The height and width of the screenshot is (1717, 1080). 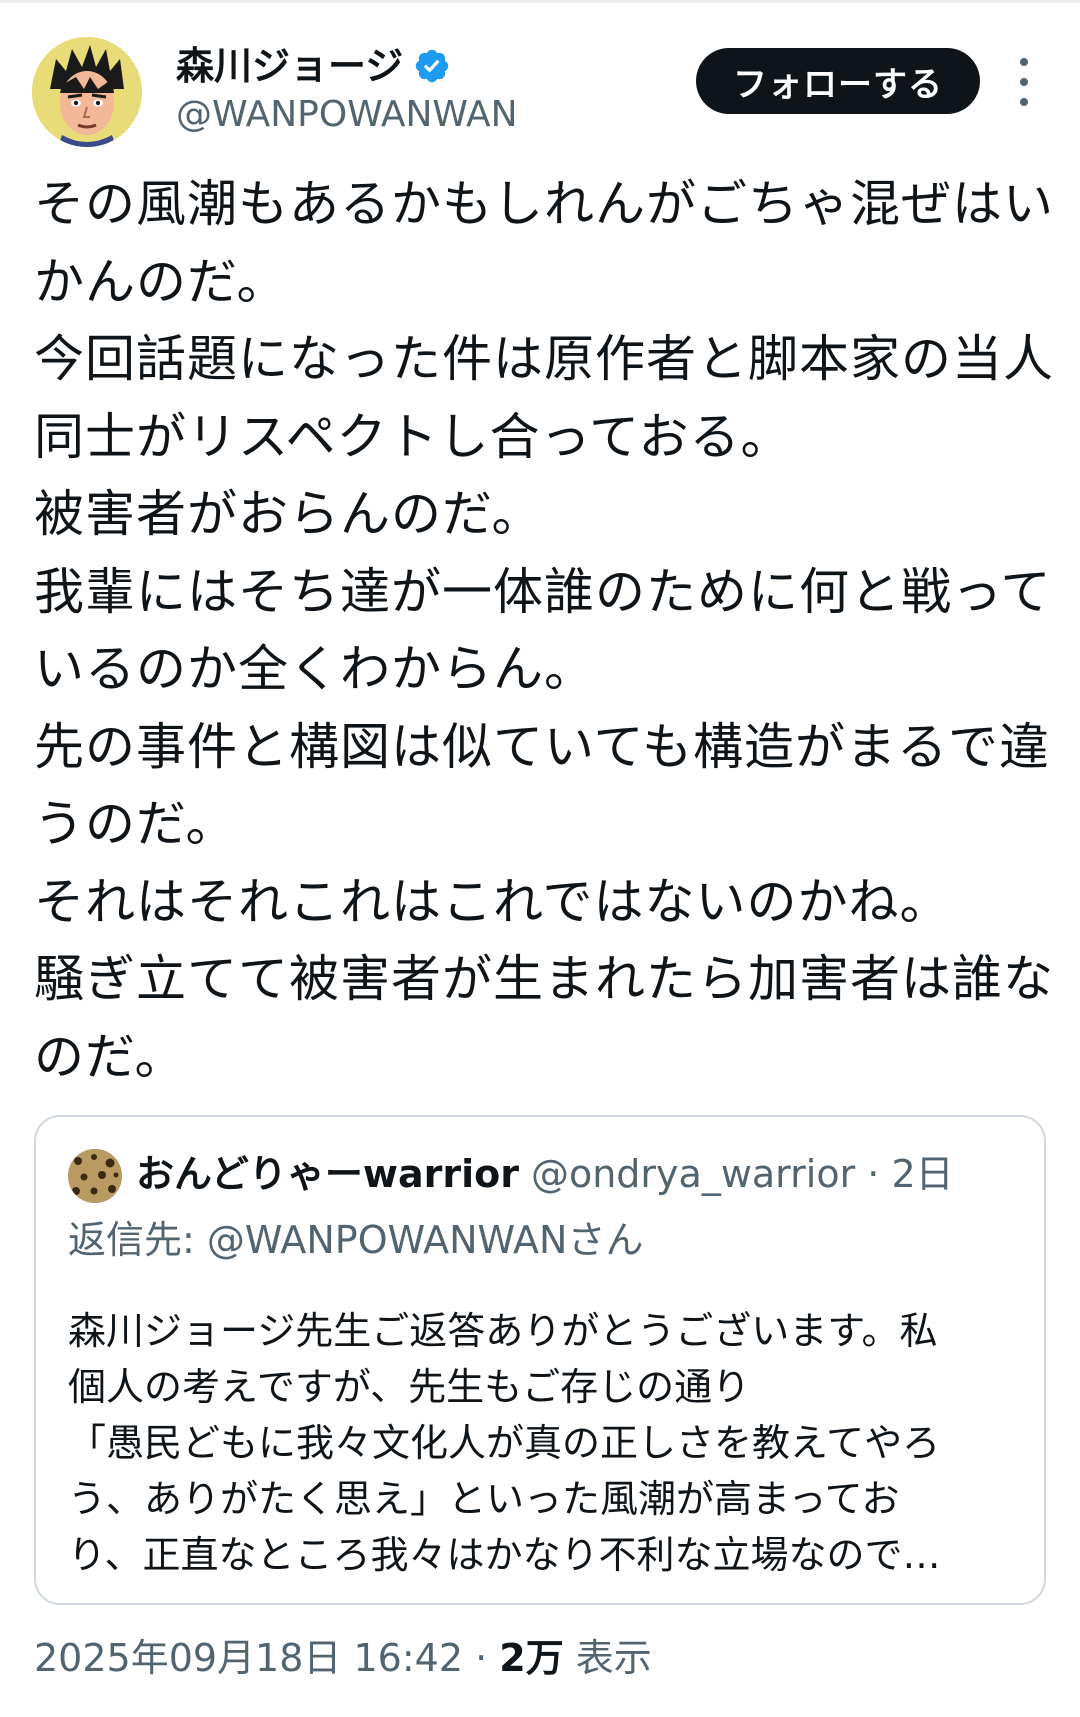 I want to click on quote-author-avatar, so click(x=95, y=1176).